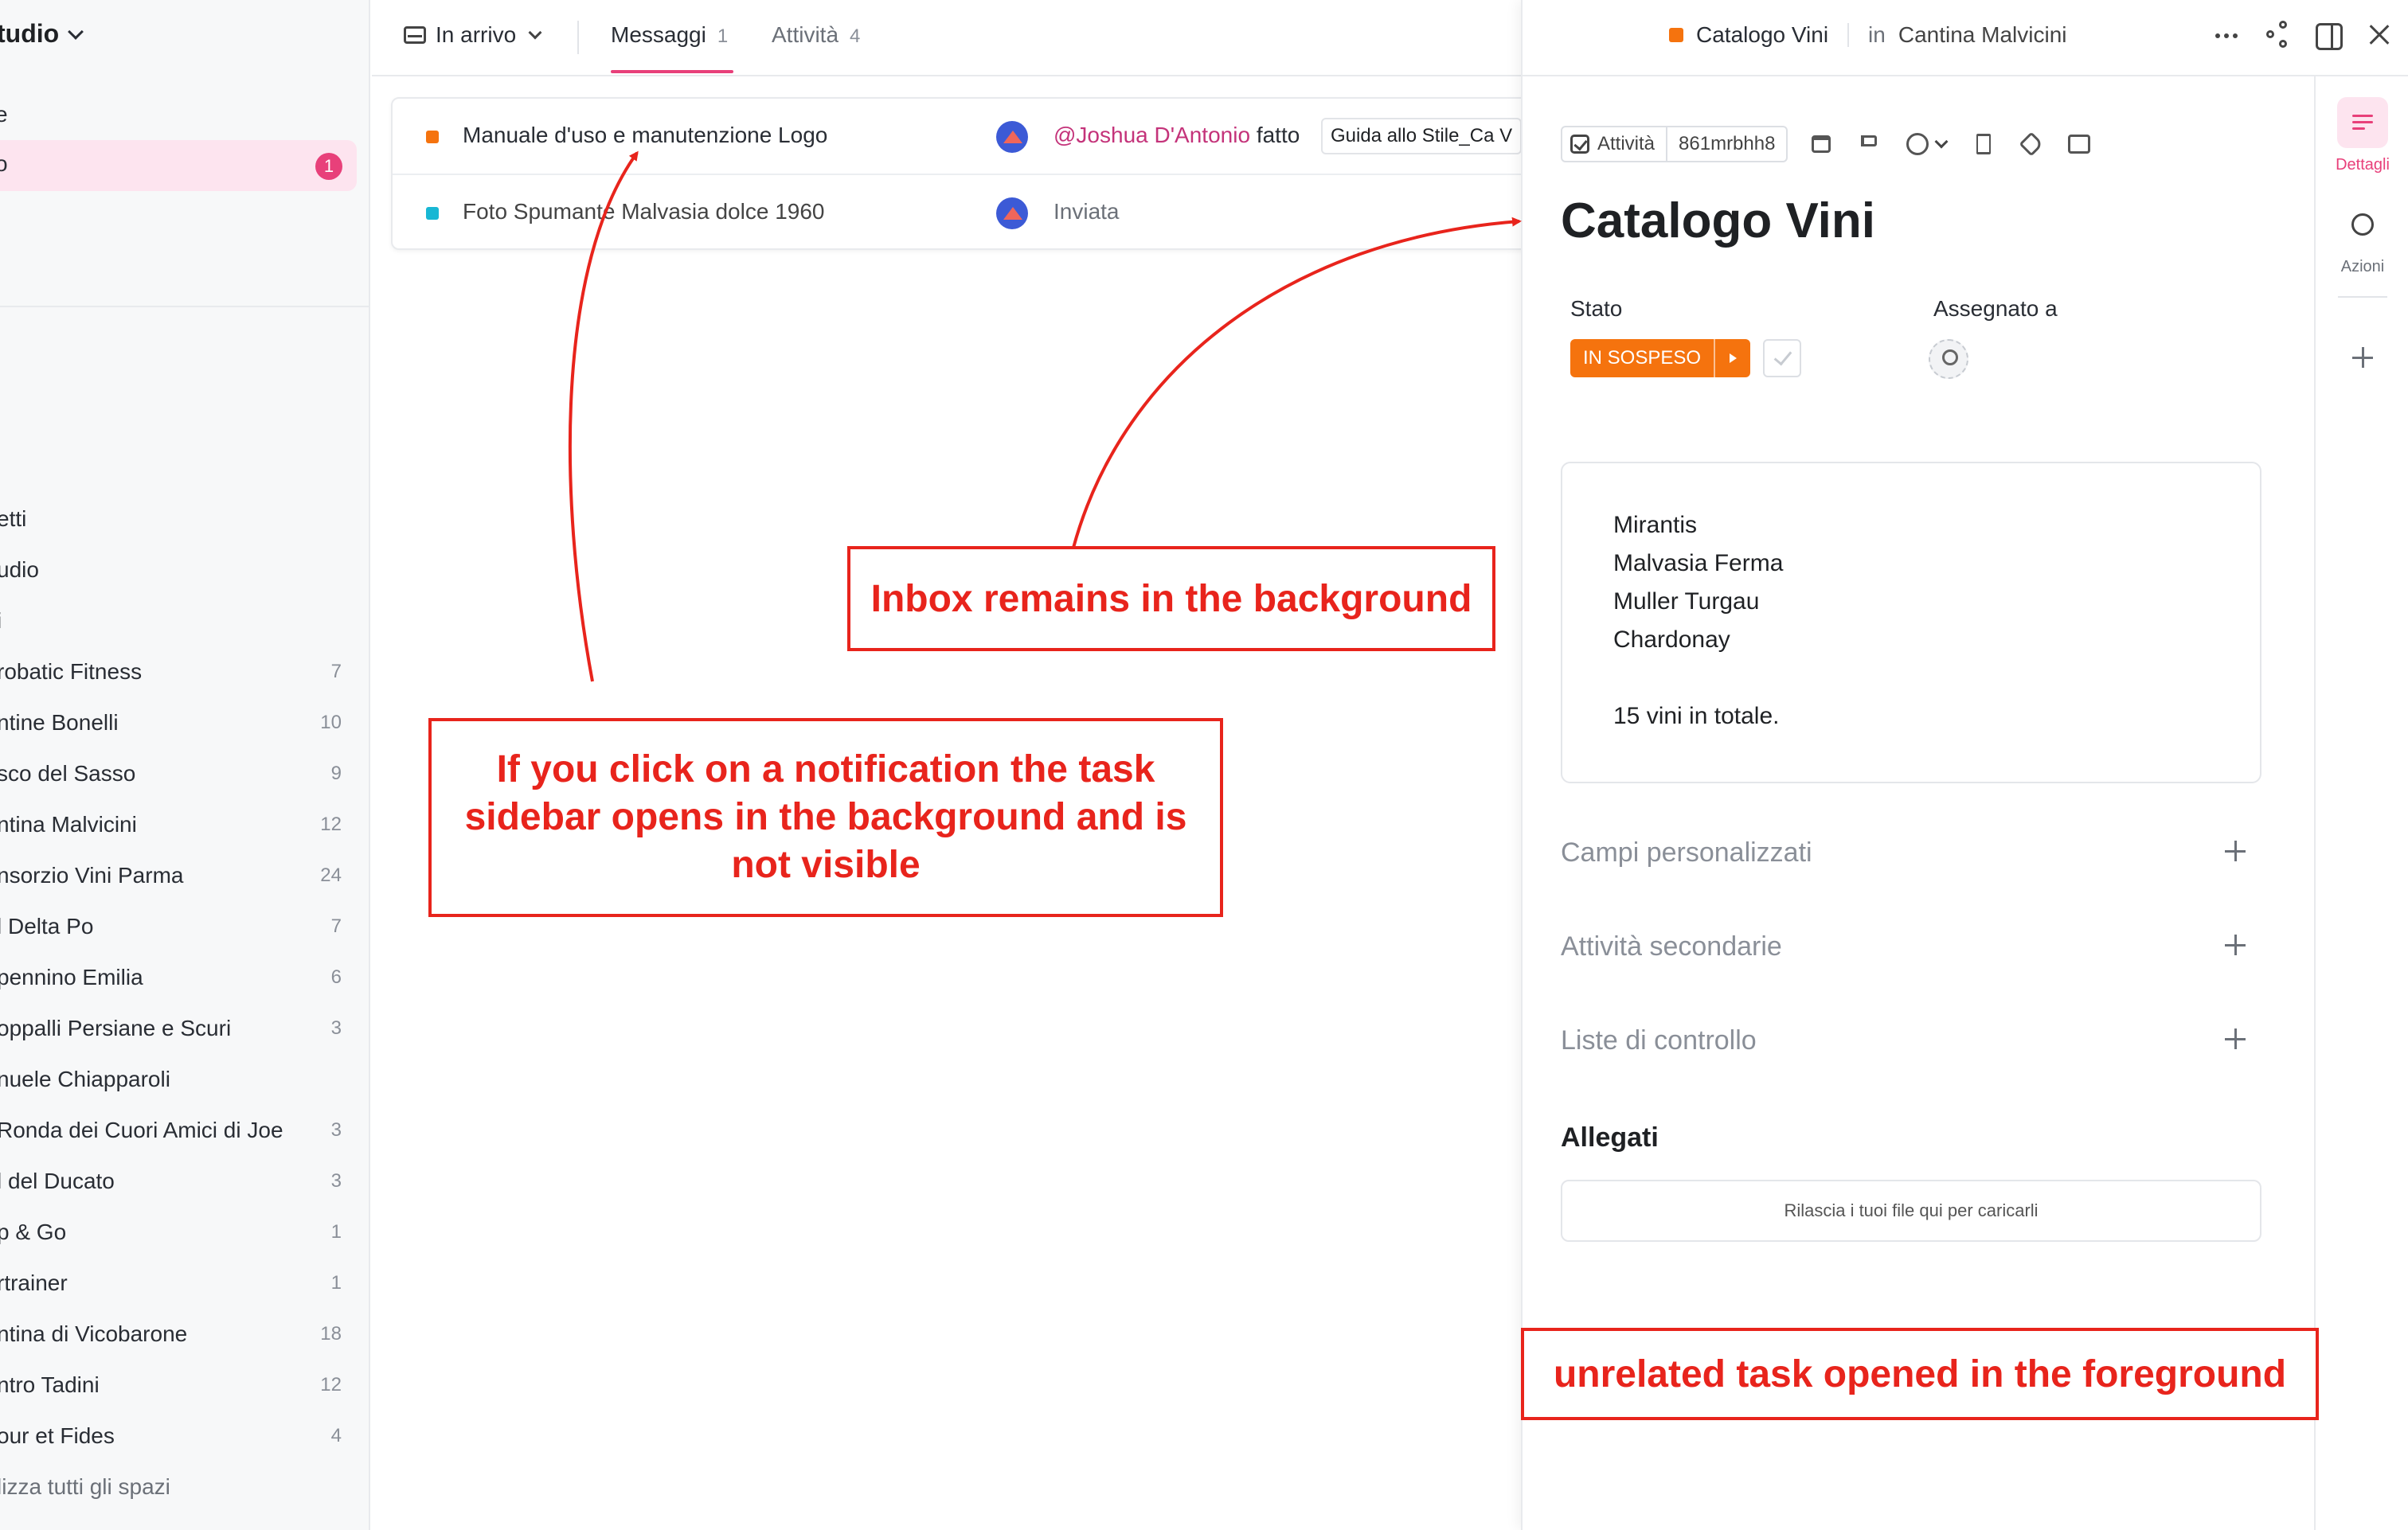 This screenshot has width=2408, height=1530. What do you see at coordinates (1911, 678) in the screenshot?
I see `description-line` at bounding box center [1911, 678].